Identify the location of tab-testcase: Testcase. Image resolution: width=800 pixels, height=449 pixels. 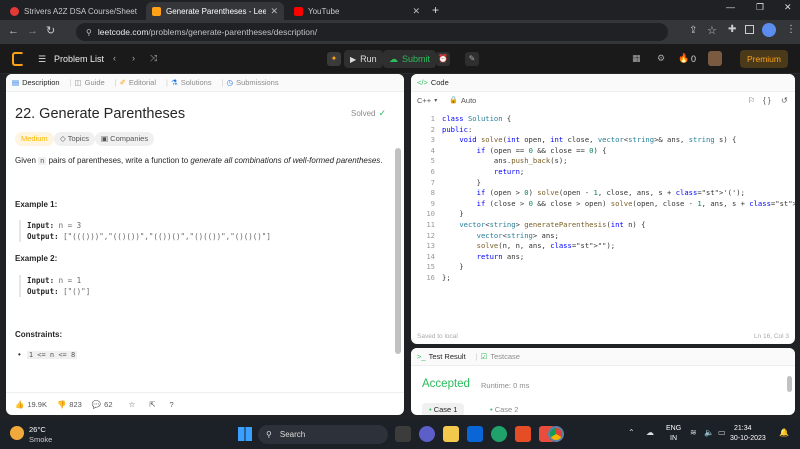
(505, 356).